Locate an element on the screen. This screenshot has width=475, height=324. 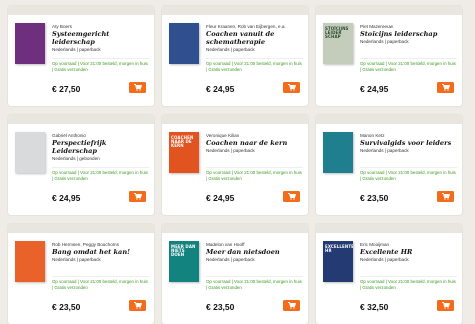
product-title: Coachen naar de kern is located at coordinates (254, 143).